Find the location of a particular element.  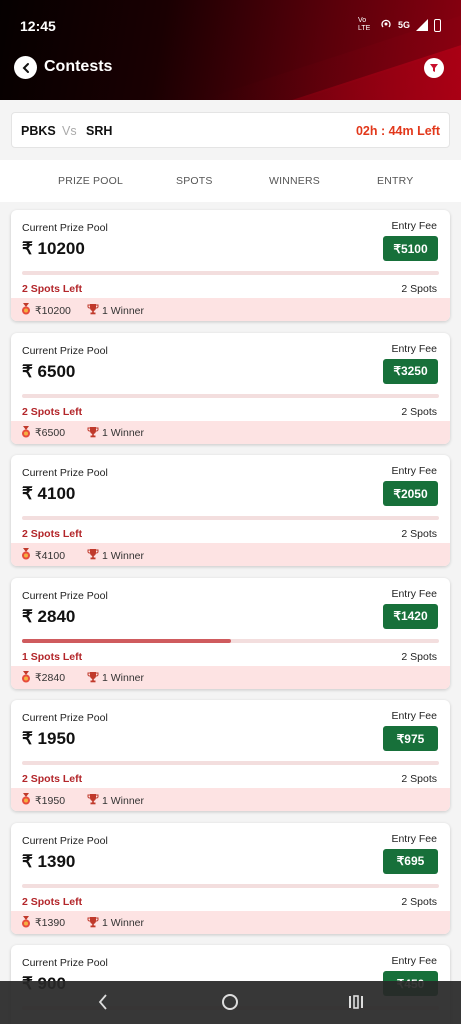

vs-label: Vs is located at coordinates (69, 131).